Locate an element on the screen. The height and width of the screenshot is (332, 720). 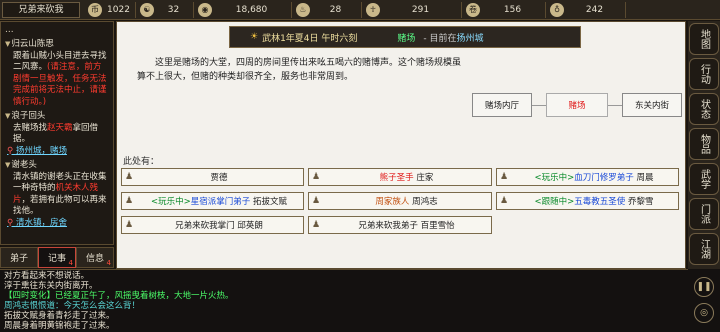
npc-button: ♟ <跟随中>五毒教五圣使 乔黎雪 is located at coordinates (587, 201).